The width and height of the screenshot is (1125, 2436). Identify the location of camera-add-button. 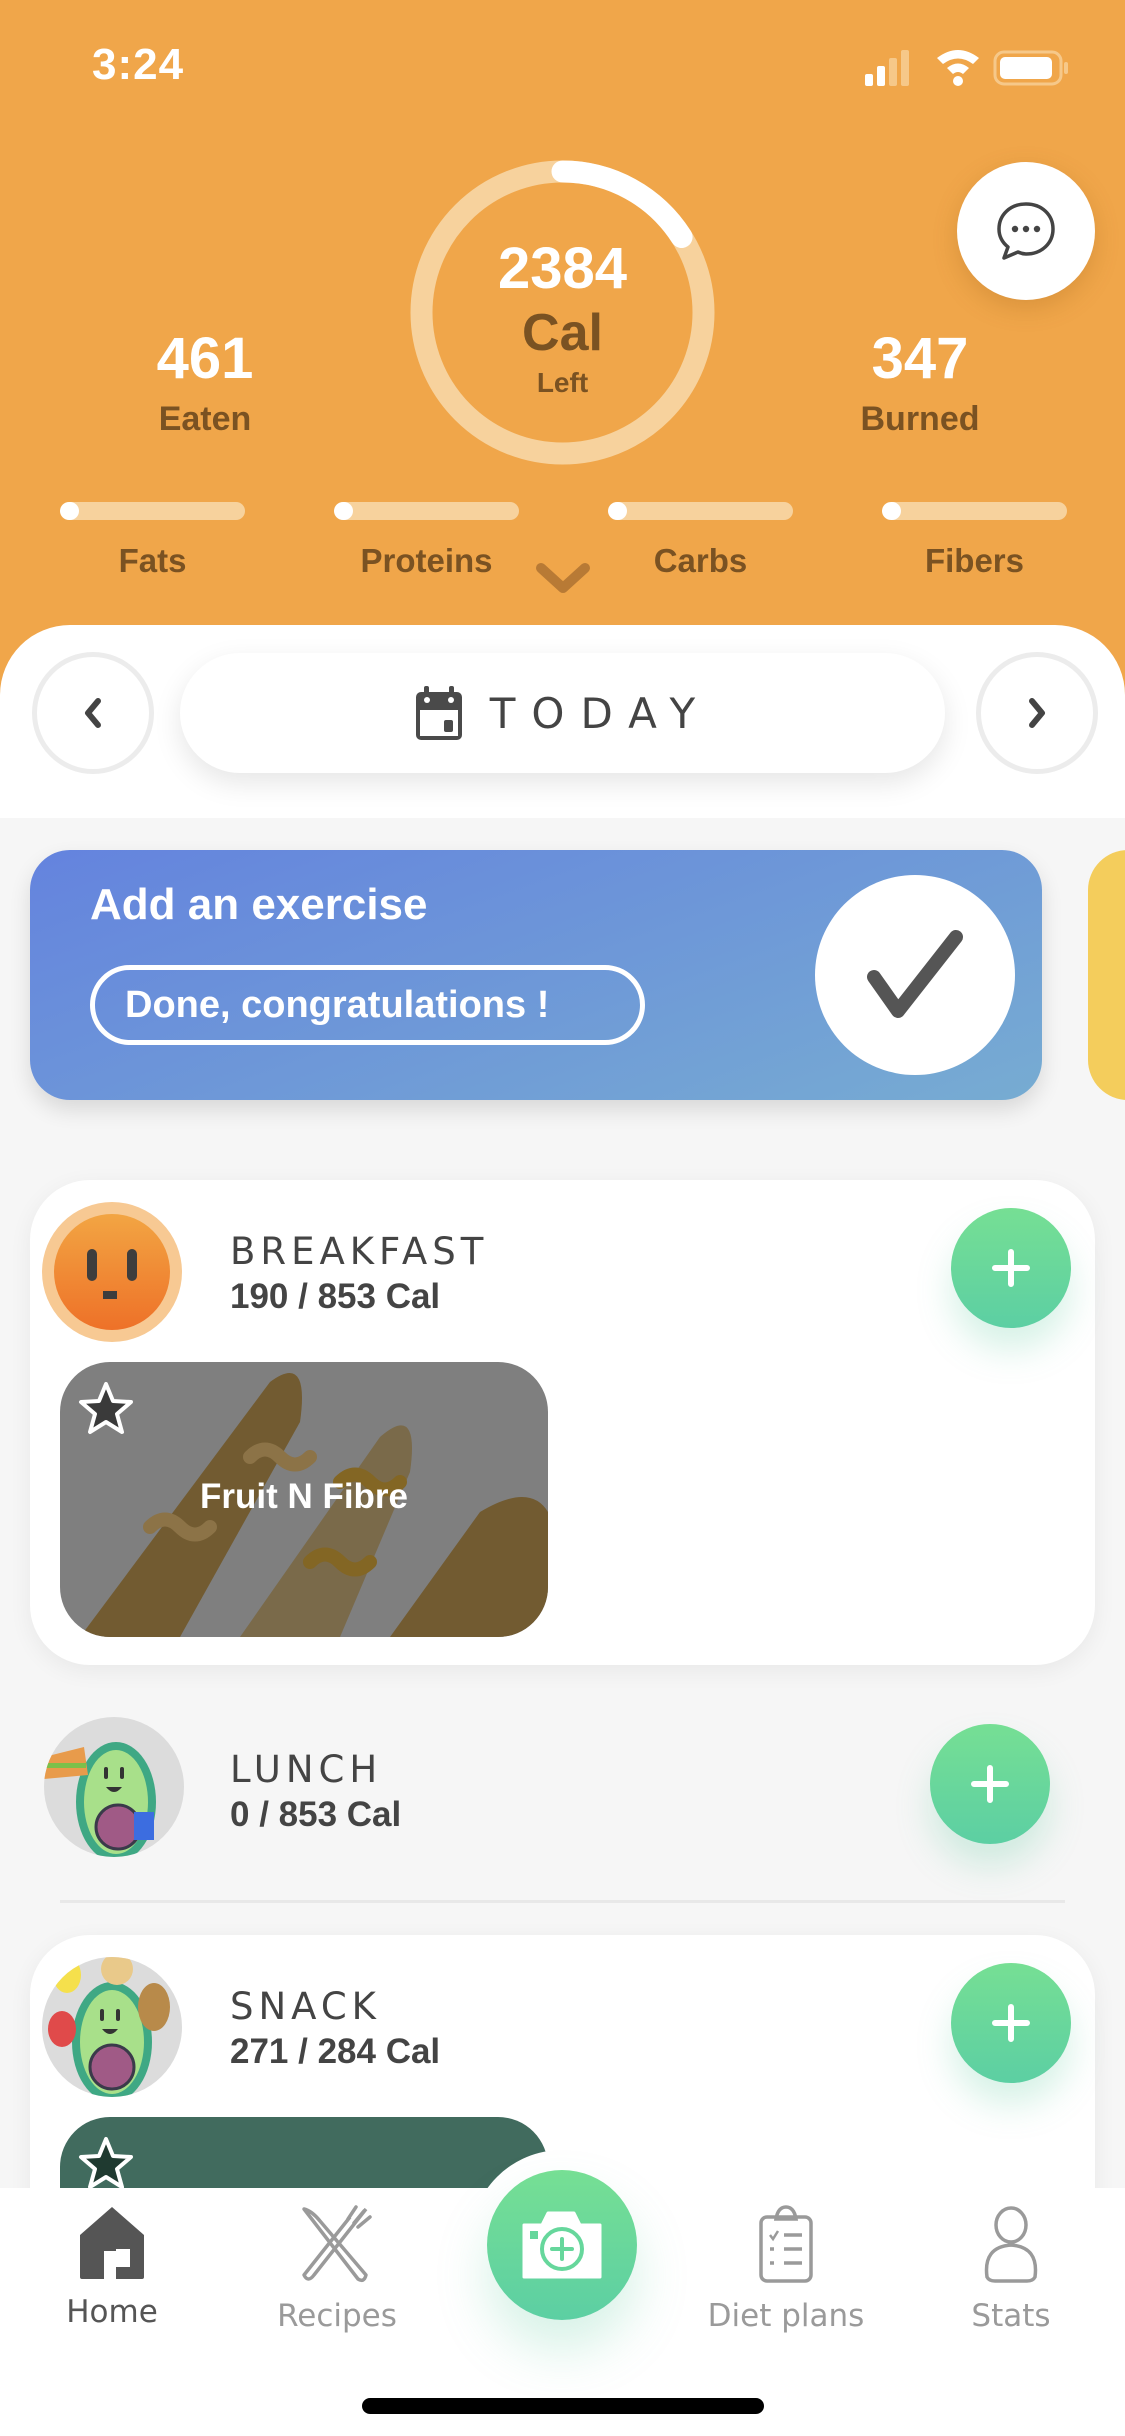
(562, 2245).